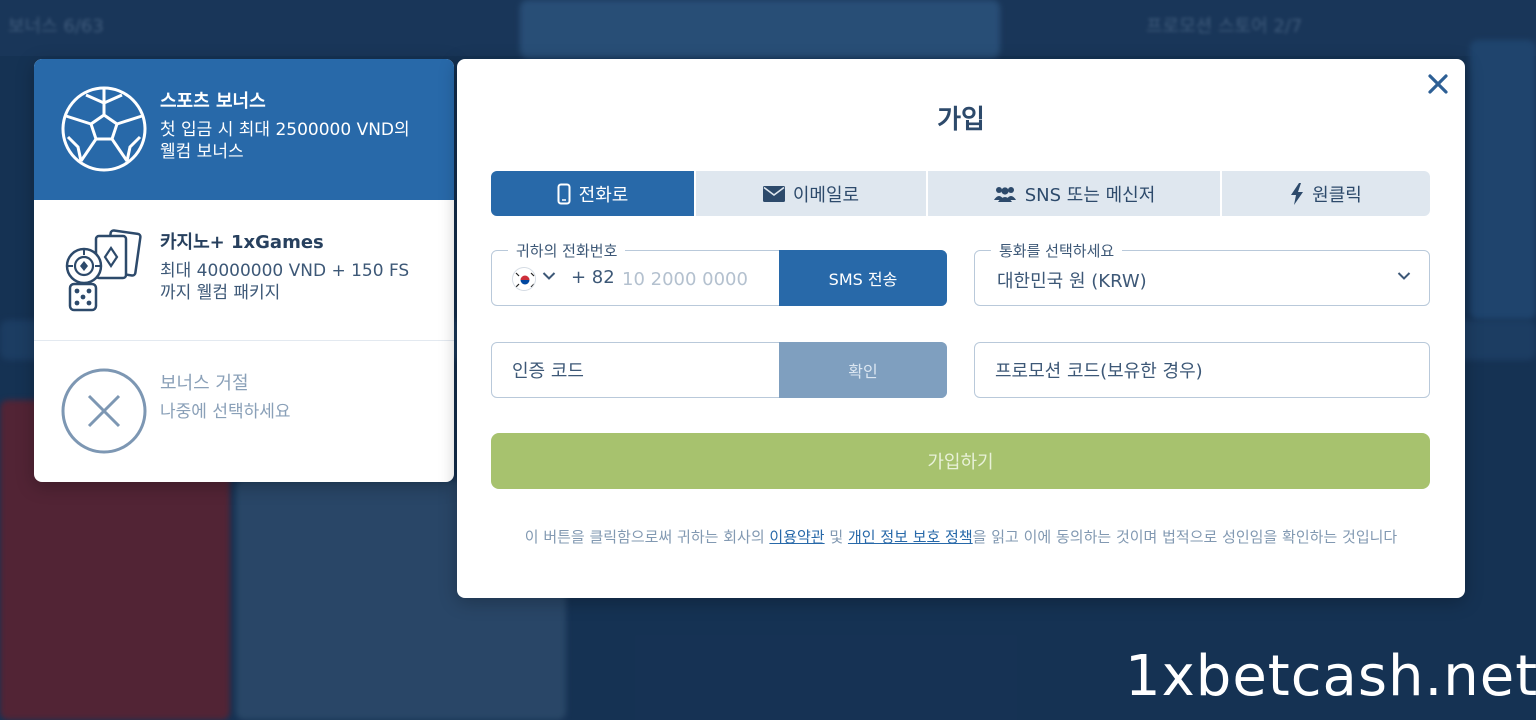  I want to click on disclaimer-text: 및, so click(836, 537).